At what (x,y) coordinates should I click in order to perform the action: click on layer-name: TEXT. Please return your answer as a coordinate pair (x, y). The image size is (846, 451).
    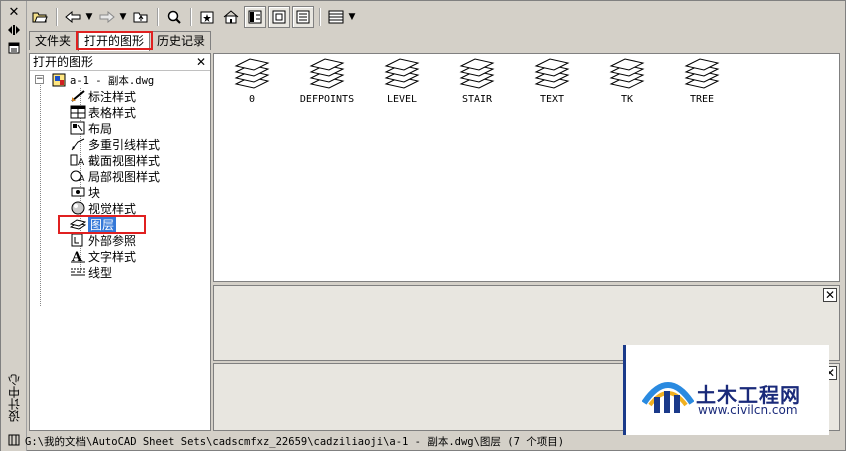
    Looking at the image, I should click on (552, 99).